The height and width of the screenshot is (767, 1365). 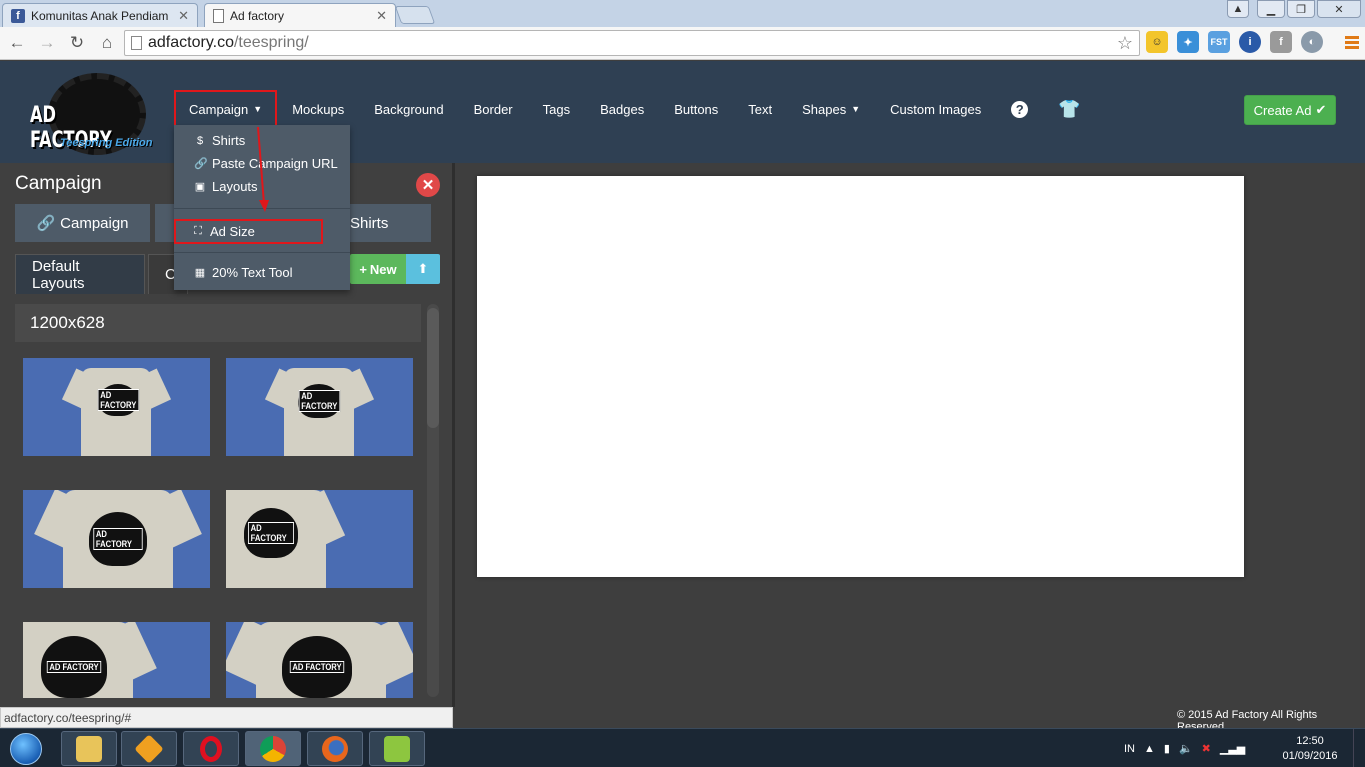 What do you see at coordinates (200, 273) in the screenshot?
I see `grid-icon: ▦` at bounding box center [200, 273].